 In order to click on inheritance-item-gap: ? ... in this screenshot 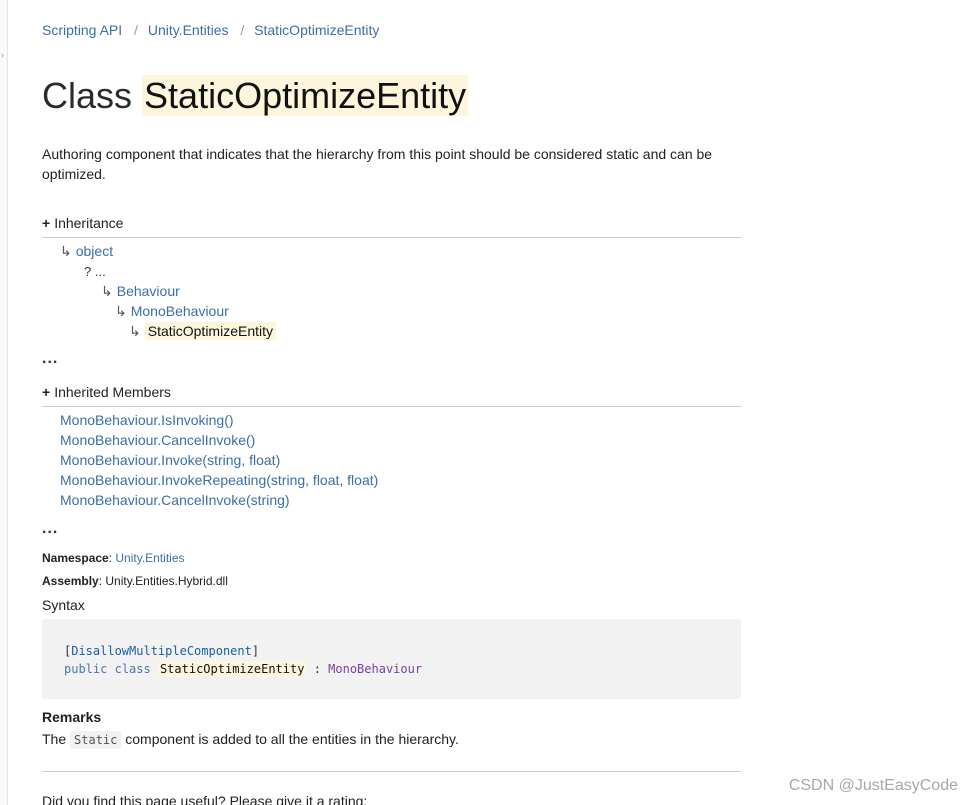, I will do `click(95, 271)`.